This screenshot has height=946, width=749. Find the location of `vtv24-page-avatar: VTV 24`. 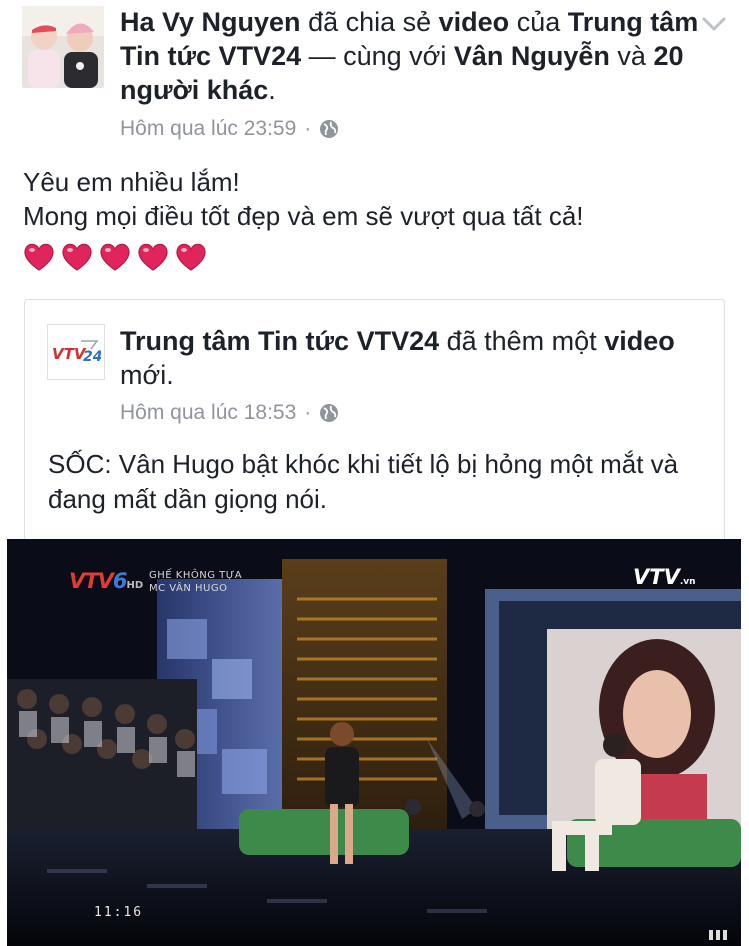

vtv24-page-avatar: VTV 24 is located at coordinates (76, 352).